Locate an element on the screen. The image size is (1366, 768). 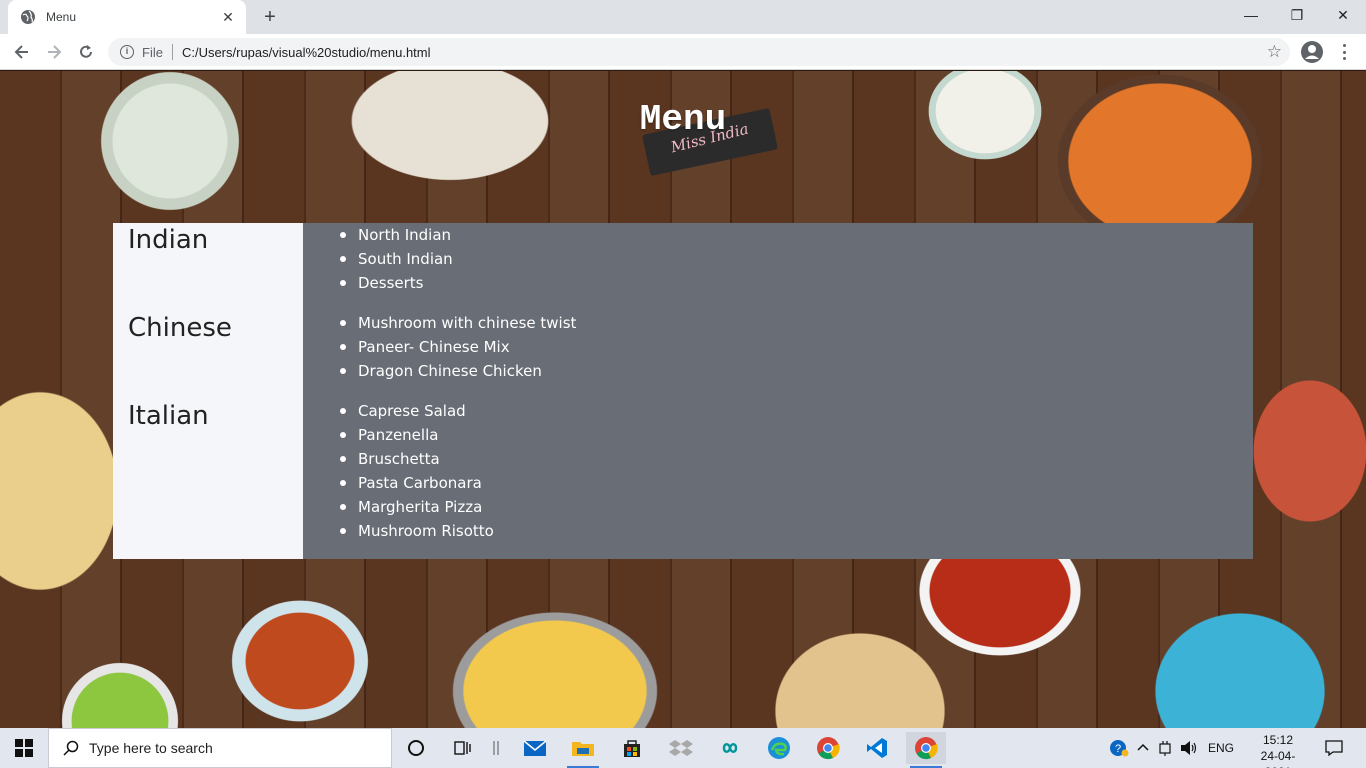
category-italian: Italian is located at coordinates (168, 416).